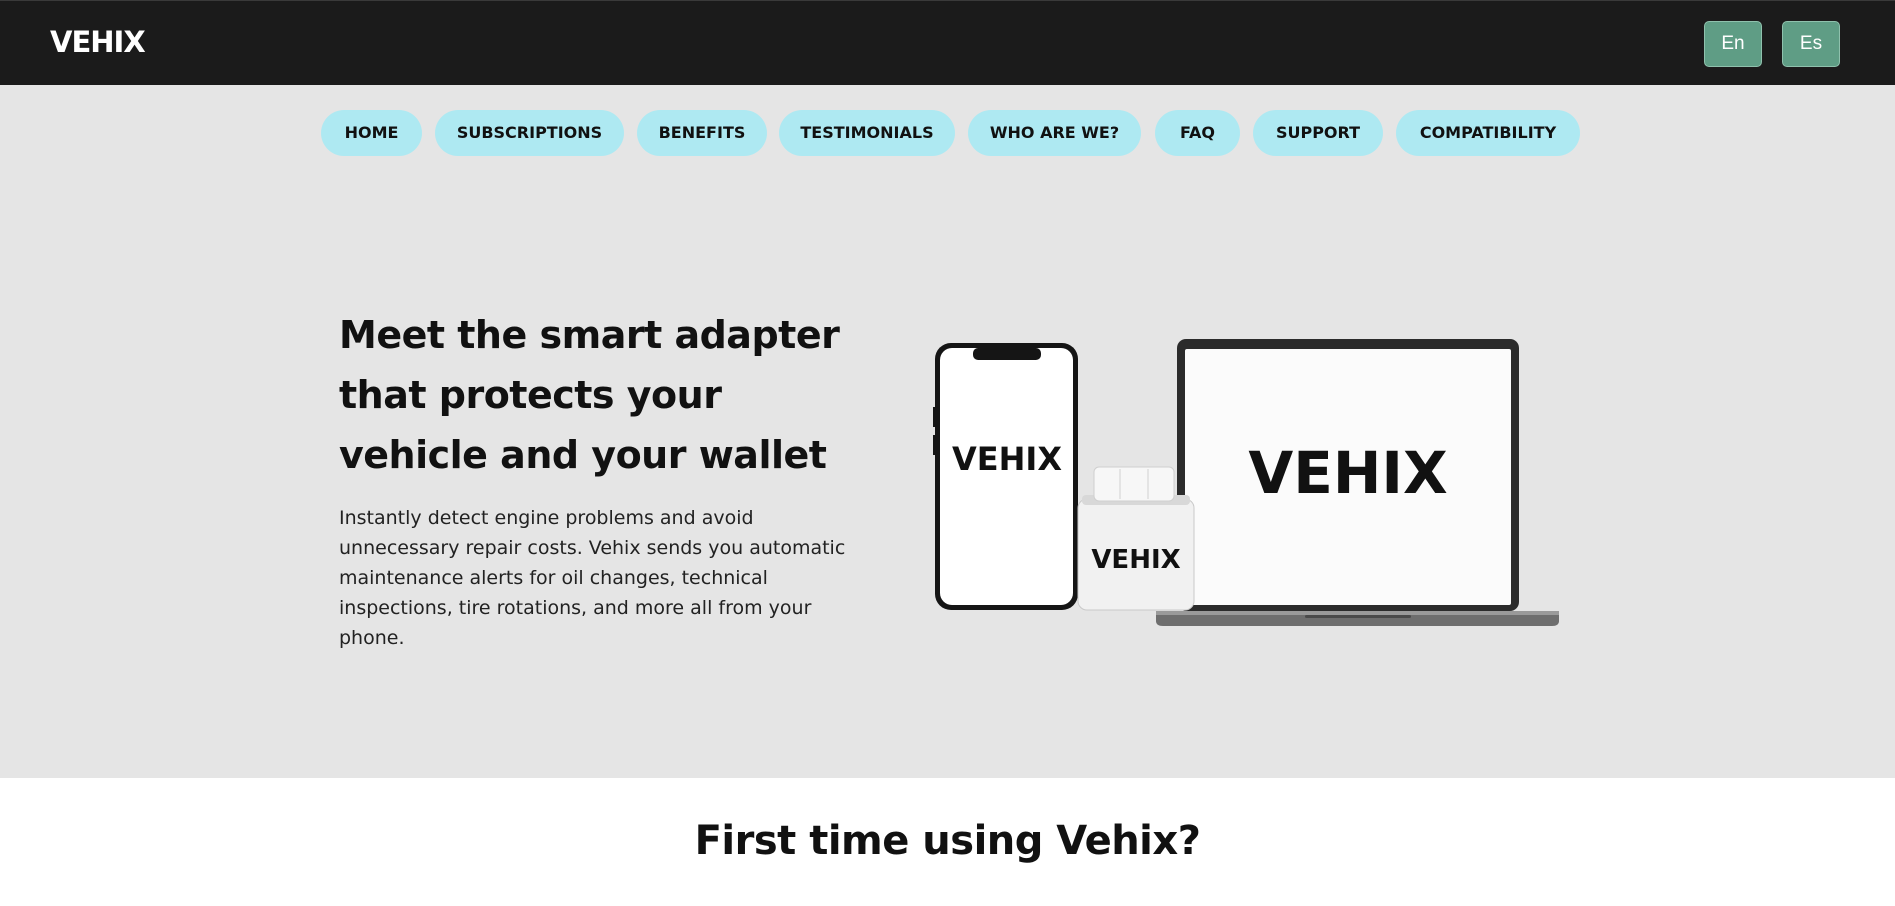 Image resolution: width=1895 pixels, height=906 pixels. I want to click on nav-item-subscriptions: SUBSCRIPTIONS, so click(529, 133).